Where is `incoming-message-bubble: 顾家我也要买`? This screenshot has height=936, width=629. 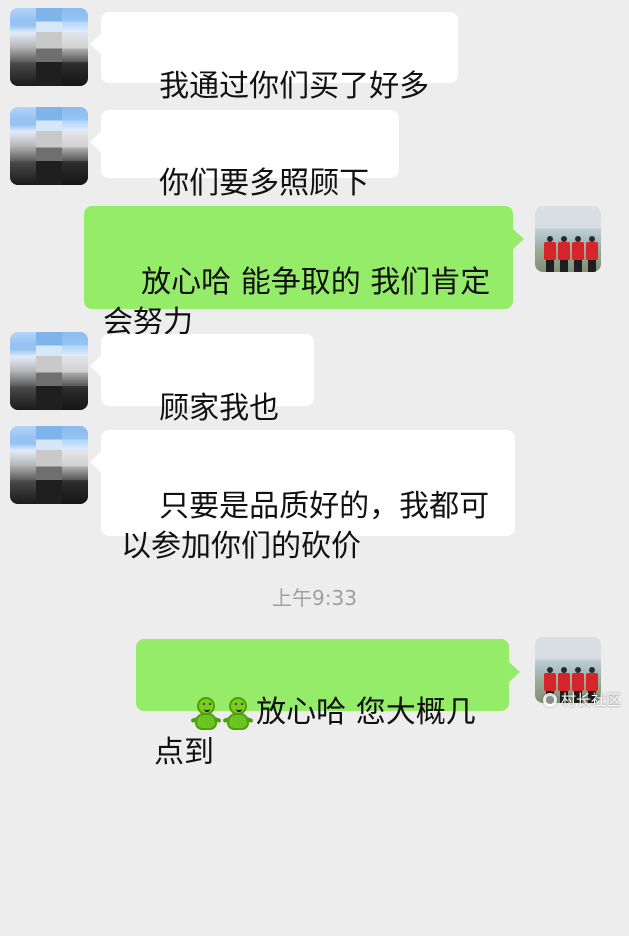
incoming-message-bubble: 顾家我也要买 is located at coordinates (202, 400).